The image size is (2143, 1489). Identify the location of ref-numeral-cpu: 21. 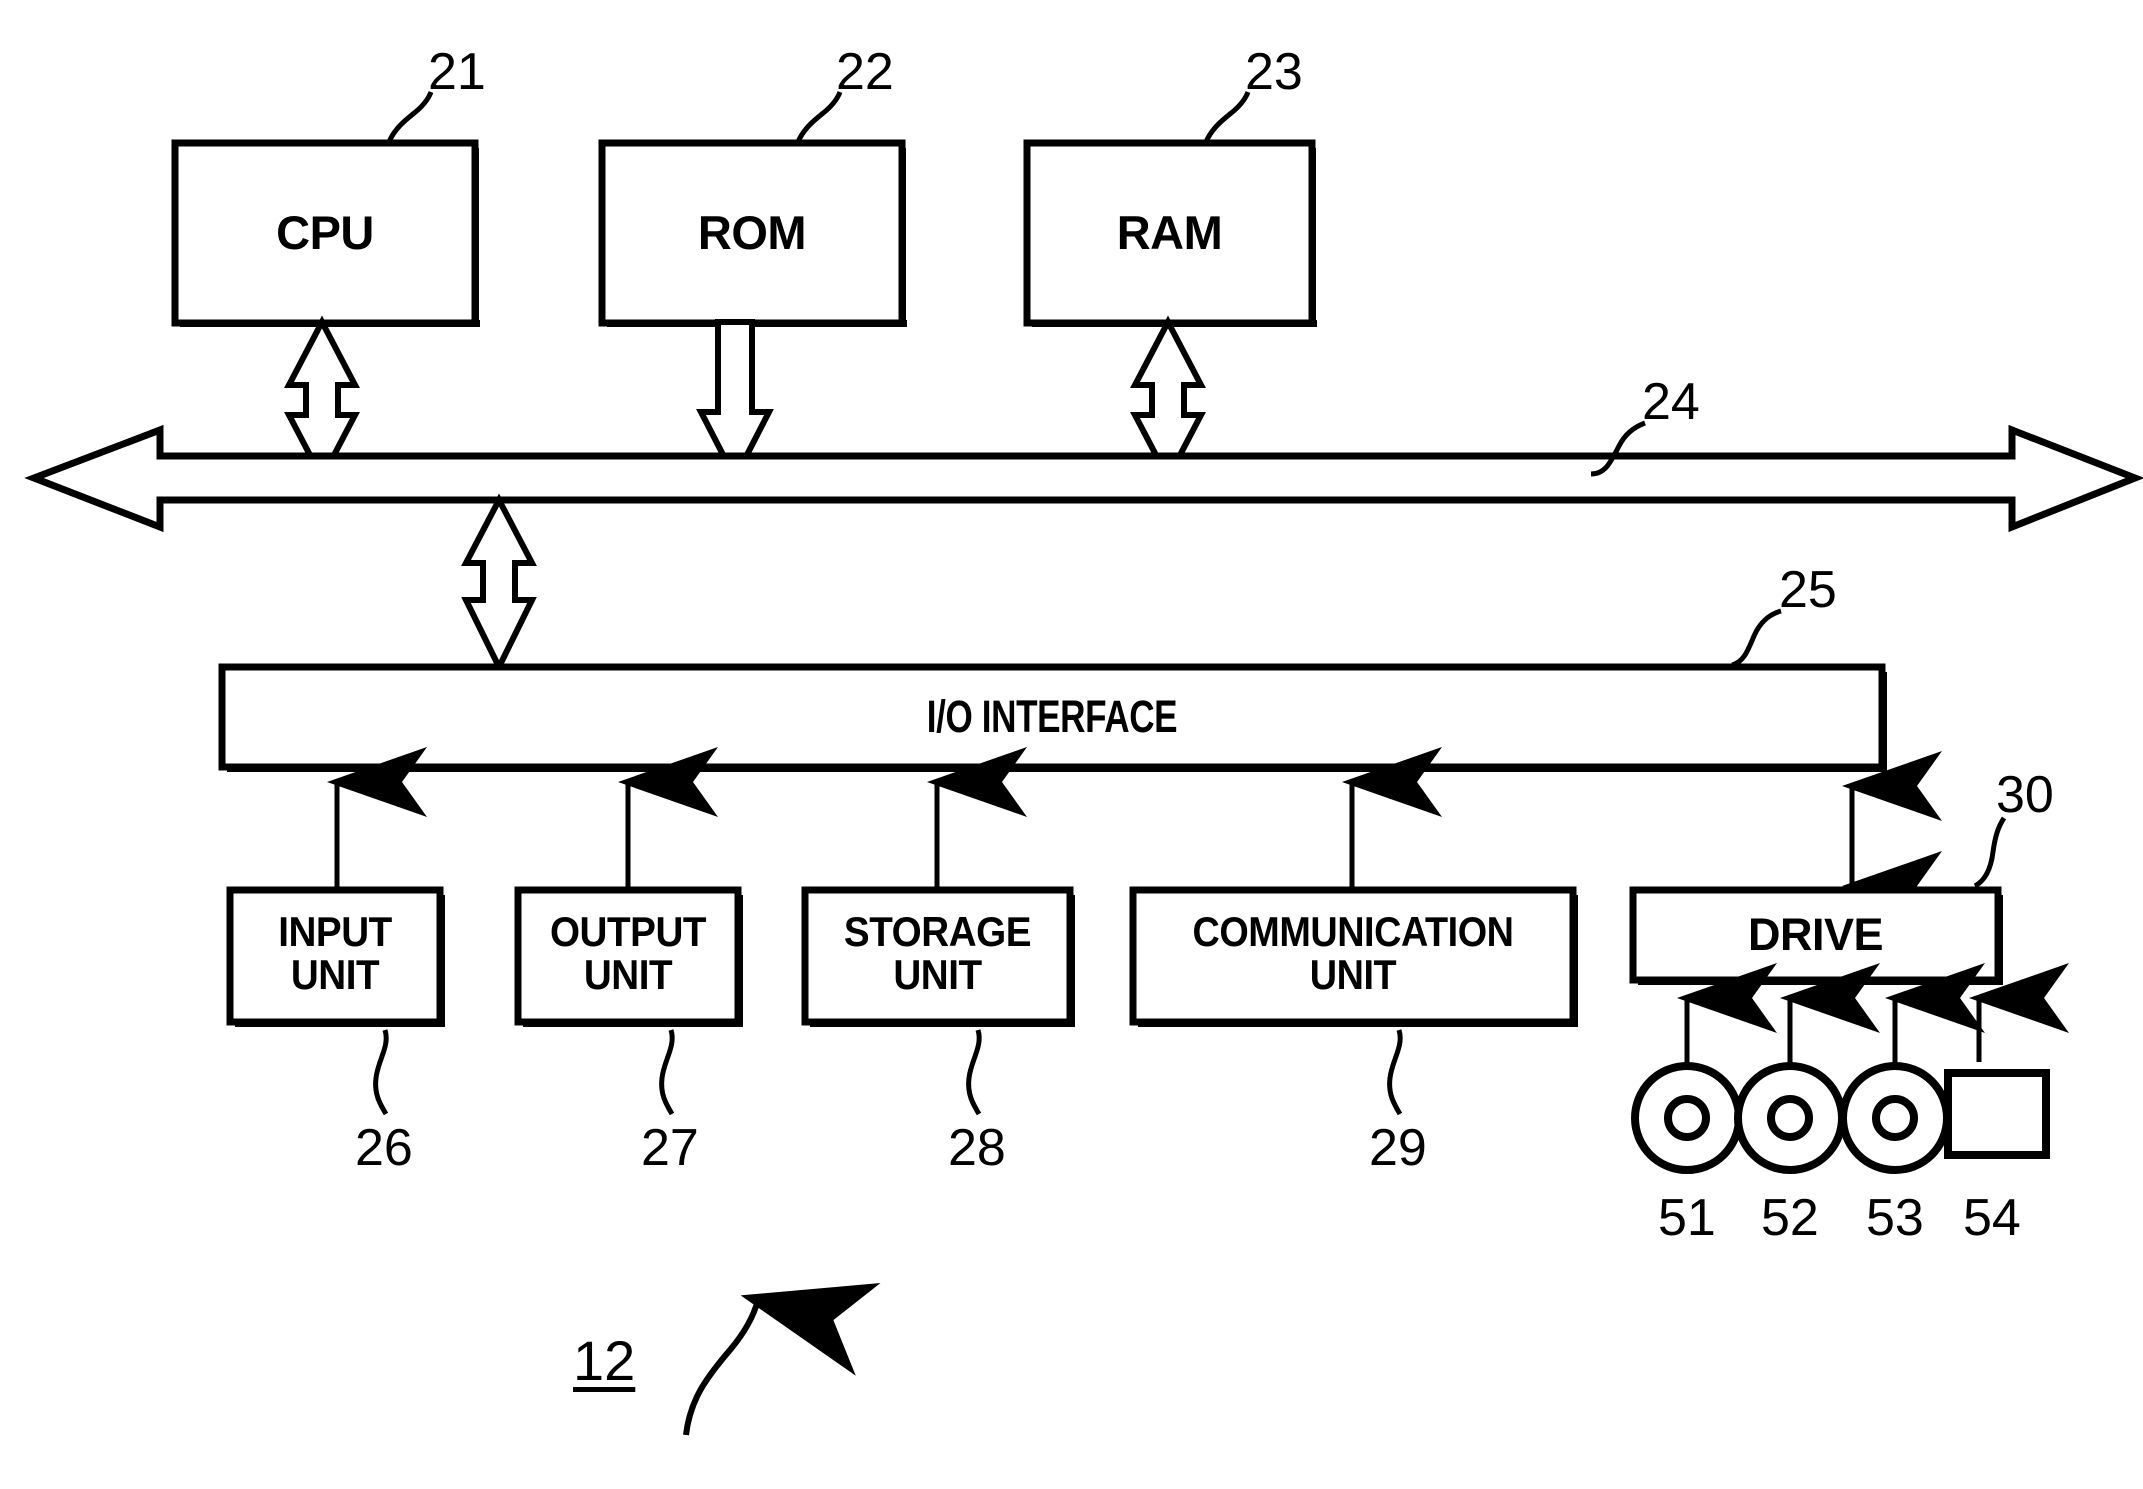
(457, 72).